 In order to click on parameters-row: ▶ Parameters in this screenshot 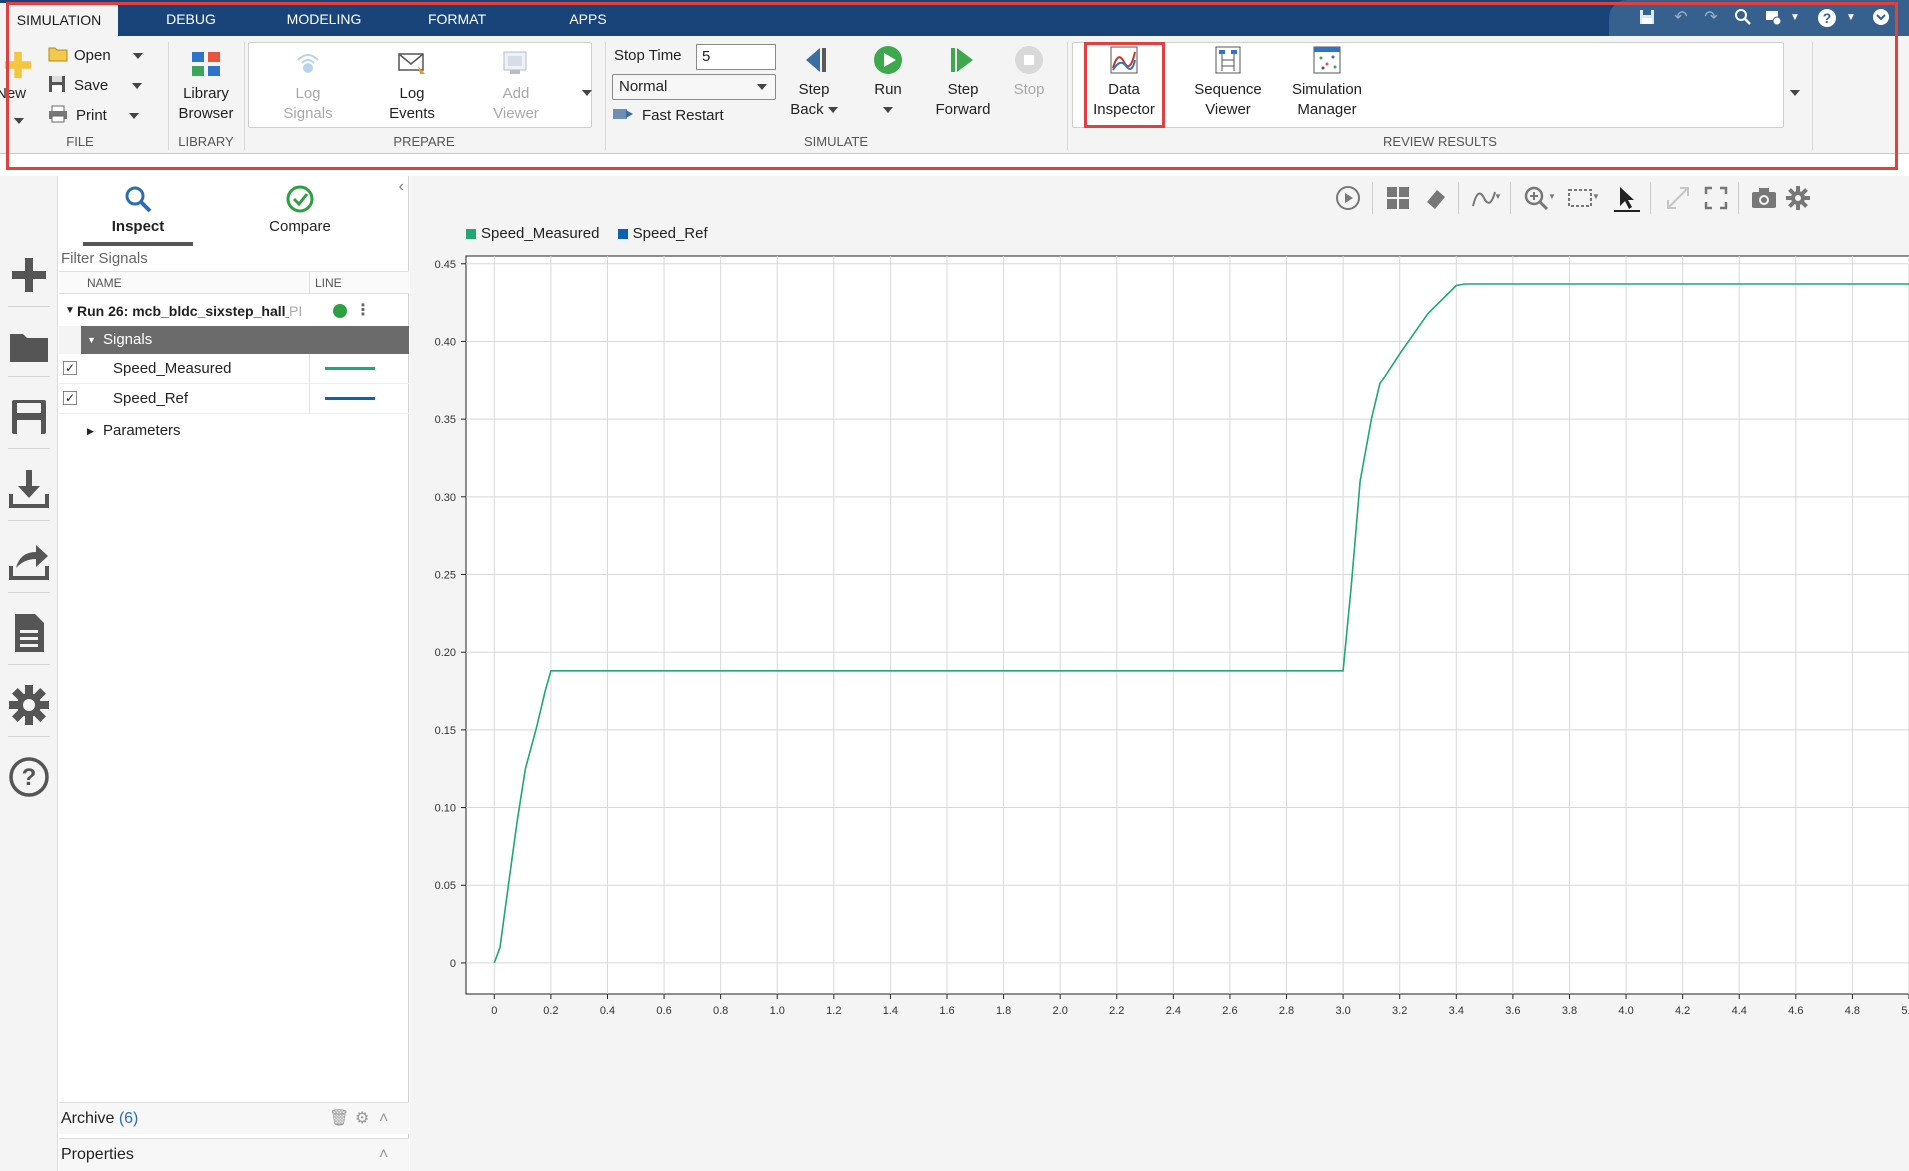, I will do `click(234, 431)`.